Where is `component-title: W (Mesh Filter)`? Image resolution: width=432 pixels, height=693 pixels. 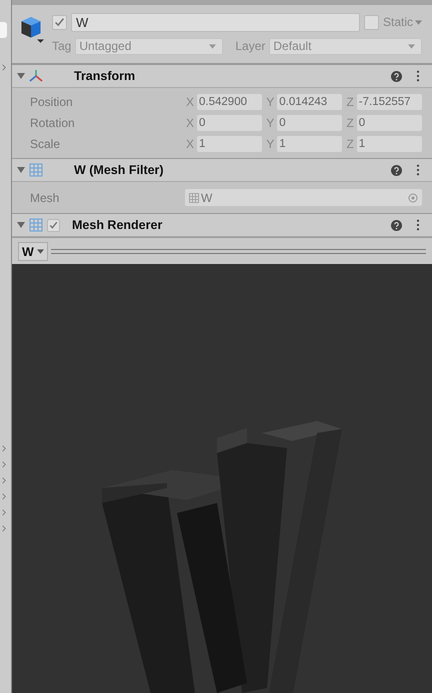 component-title: W (Mesh Filter) is located at coordinates (119, 170).